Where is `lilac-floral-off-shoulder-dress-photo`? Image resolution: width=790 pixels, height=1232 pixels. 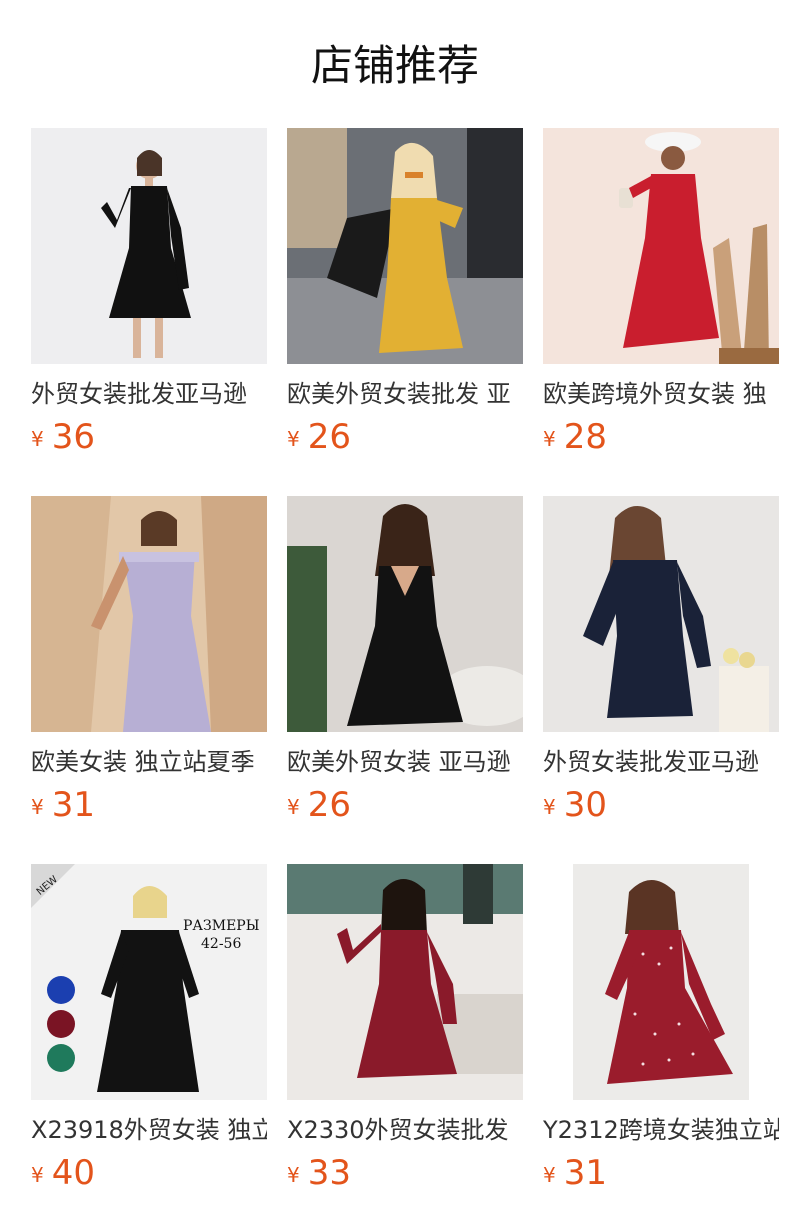 lilac-floral-off-shoulder-dress-photo is located at coordinates (149, 614).